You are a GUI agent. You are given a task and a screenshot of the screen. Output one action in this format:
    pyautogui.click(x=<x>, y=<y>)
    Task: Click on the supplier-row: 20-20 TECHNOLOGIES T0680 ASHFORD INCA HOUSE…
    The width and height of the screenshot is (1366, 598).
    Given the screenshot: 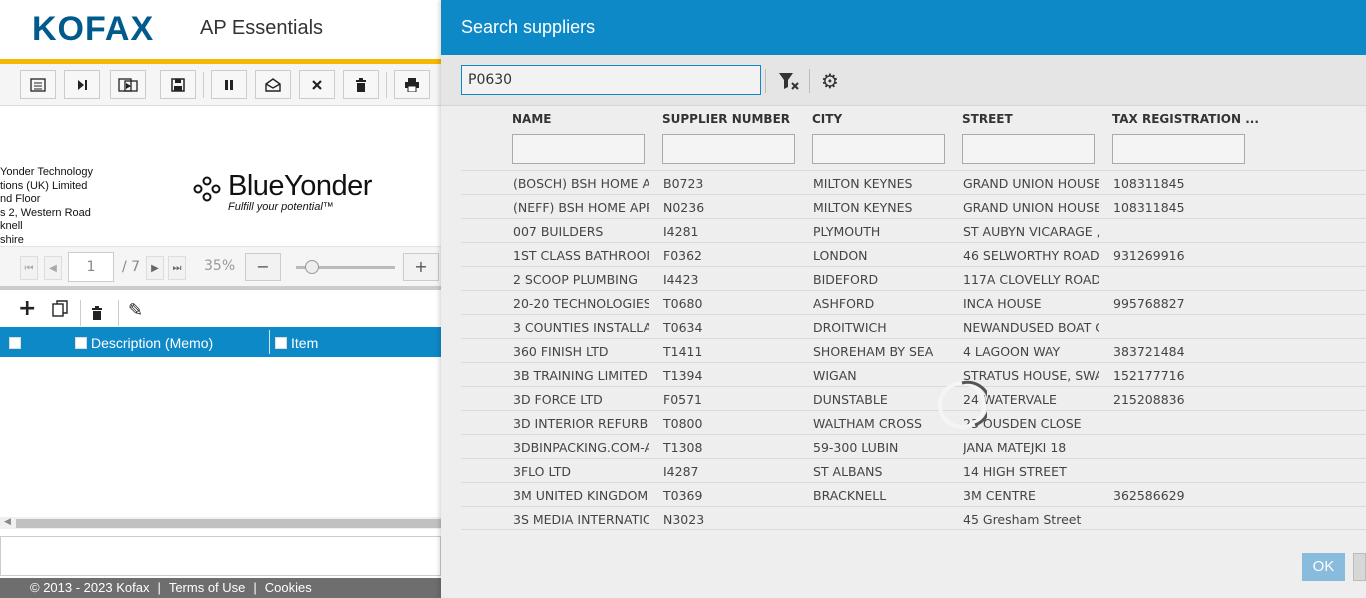 What is the action you would take?
    pyautogui.click(x=913, y=302)
    